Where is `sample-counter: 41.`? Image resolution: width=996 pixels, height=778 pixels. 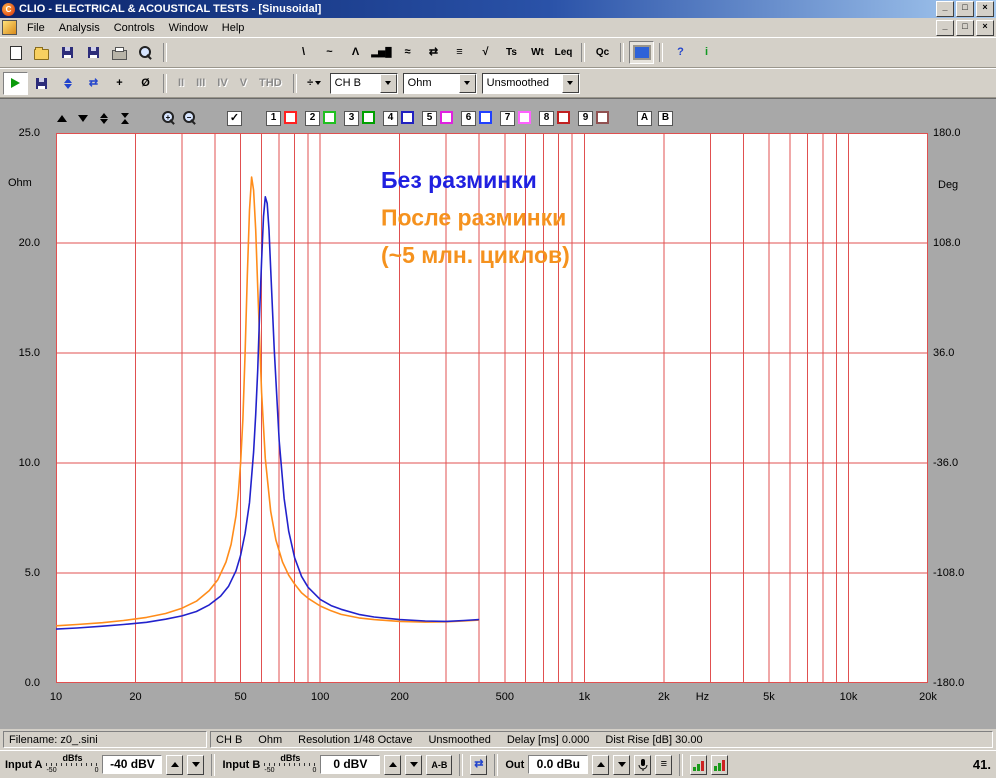
sample-counter: 41. is located at coordinates (981, 764).